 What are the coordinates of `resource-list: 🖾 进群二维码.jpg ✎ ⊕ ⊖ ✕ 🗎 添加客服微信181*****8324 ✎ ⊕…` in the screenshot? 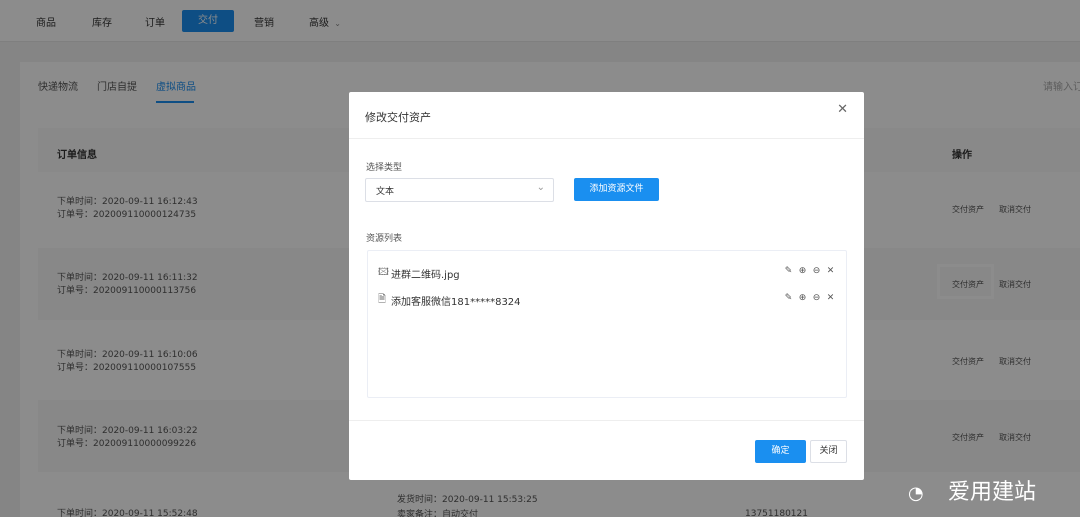 It's located at (607, 324).